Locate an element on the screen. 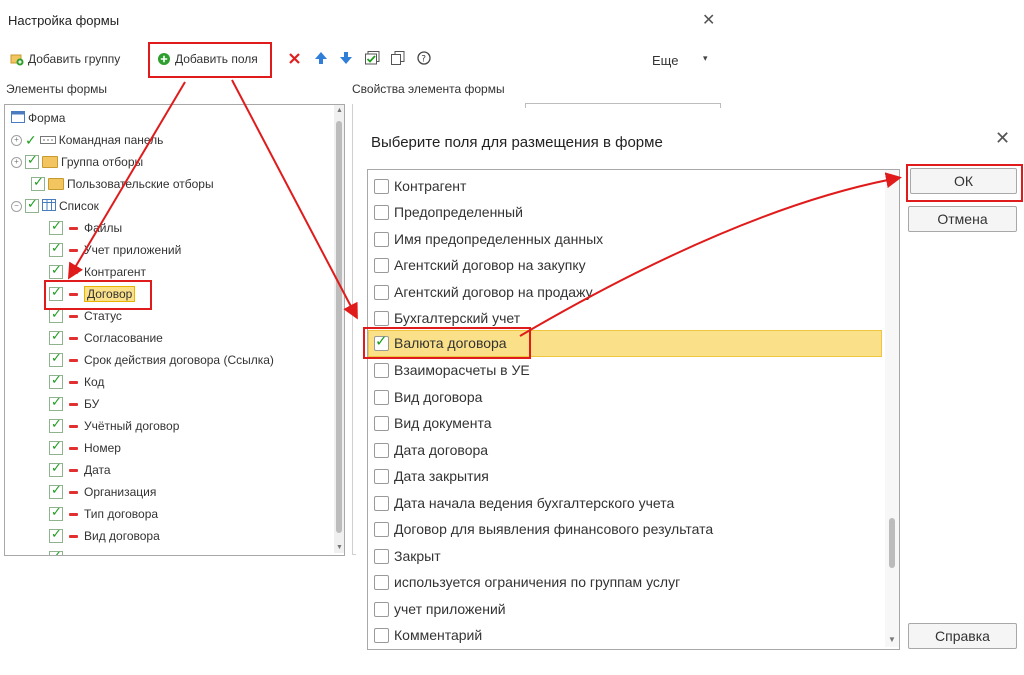  tree-item-list: − Список is located at coordinates (55, 205).